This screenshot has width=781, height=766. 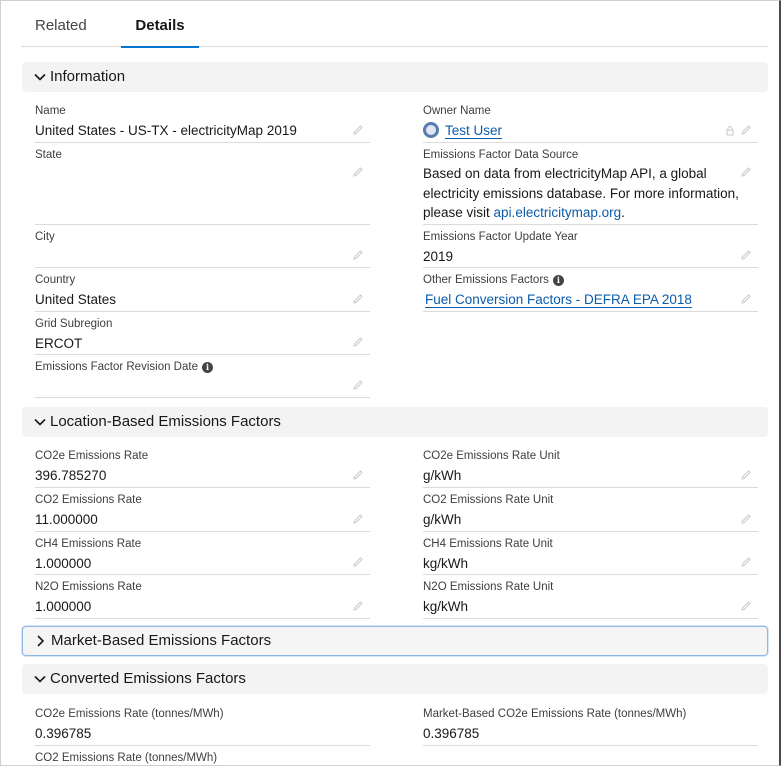 I want to click on field-label: CH4 Emissions Rate Unit, so click(x=488, y=544).